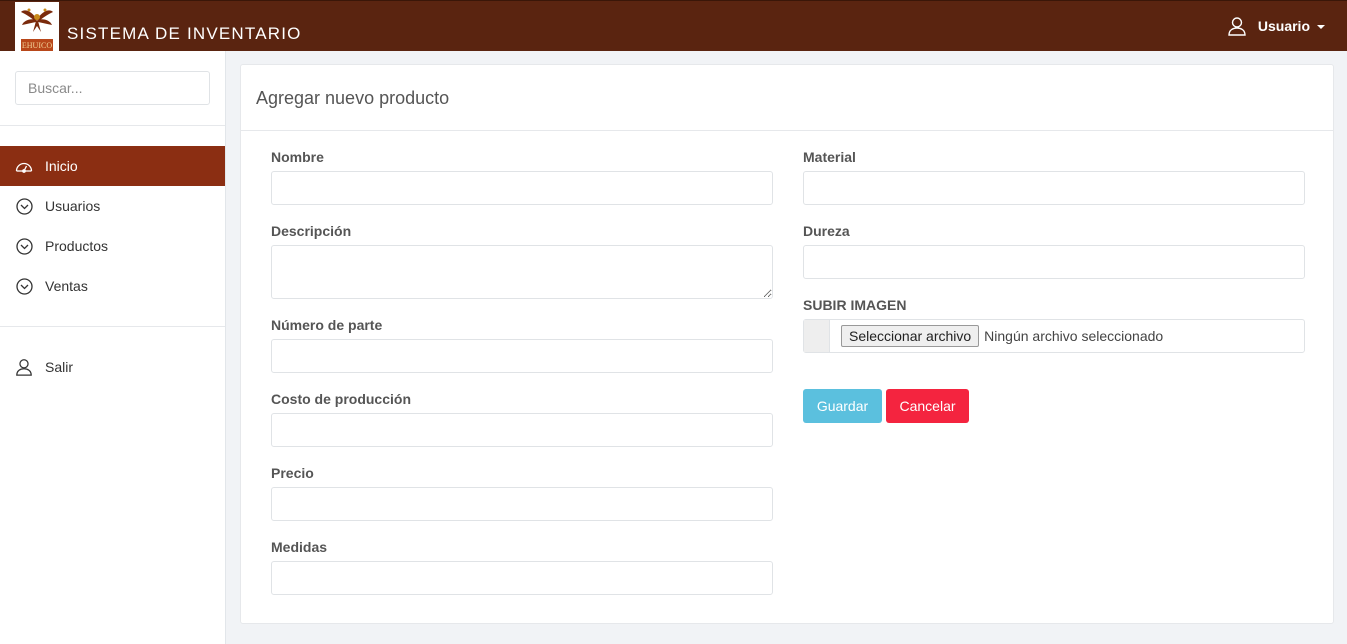 The height and width of the screenshot is (644, 1347). What do you see at coordinates (112, 246) in the screenshot?
I see `sidebar-item-productos: Productos` at bounding box center [112, 246].